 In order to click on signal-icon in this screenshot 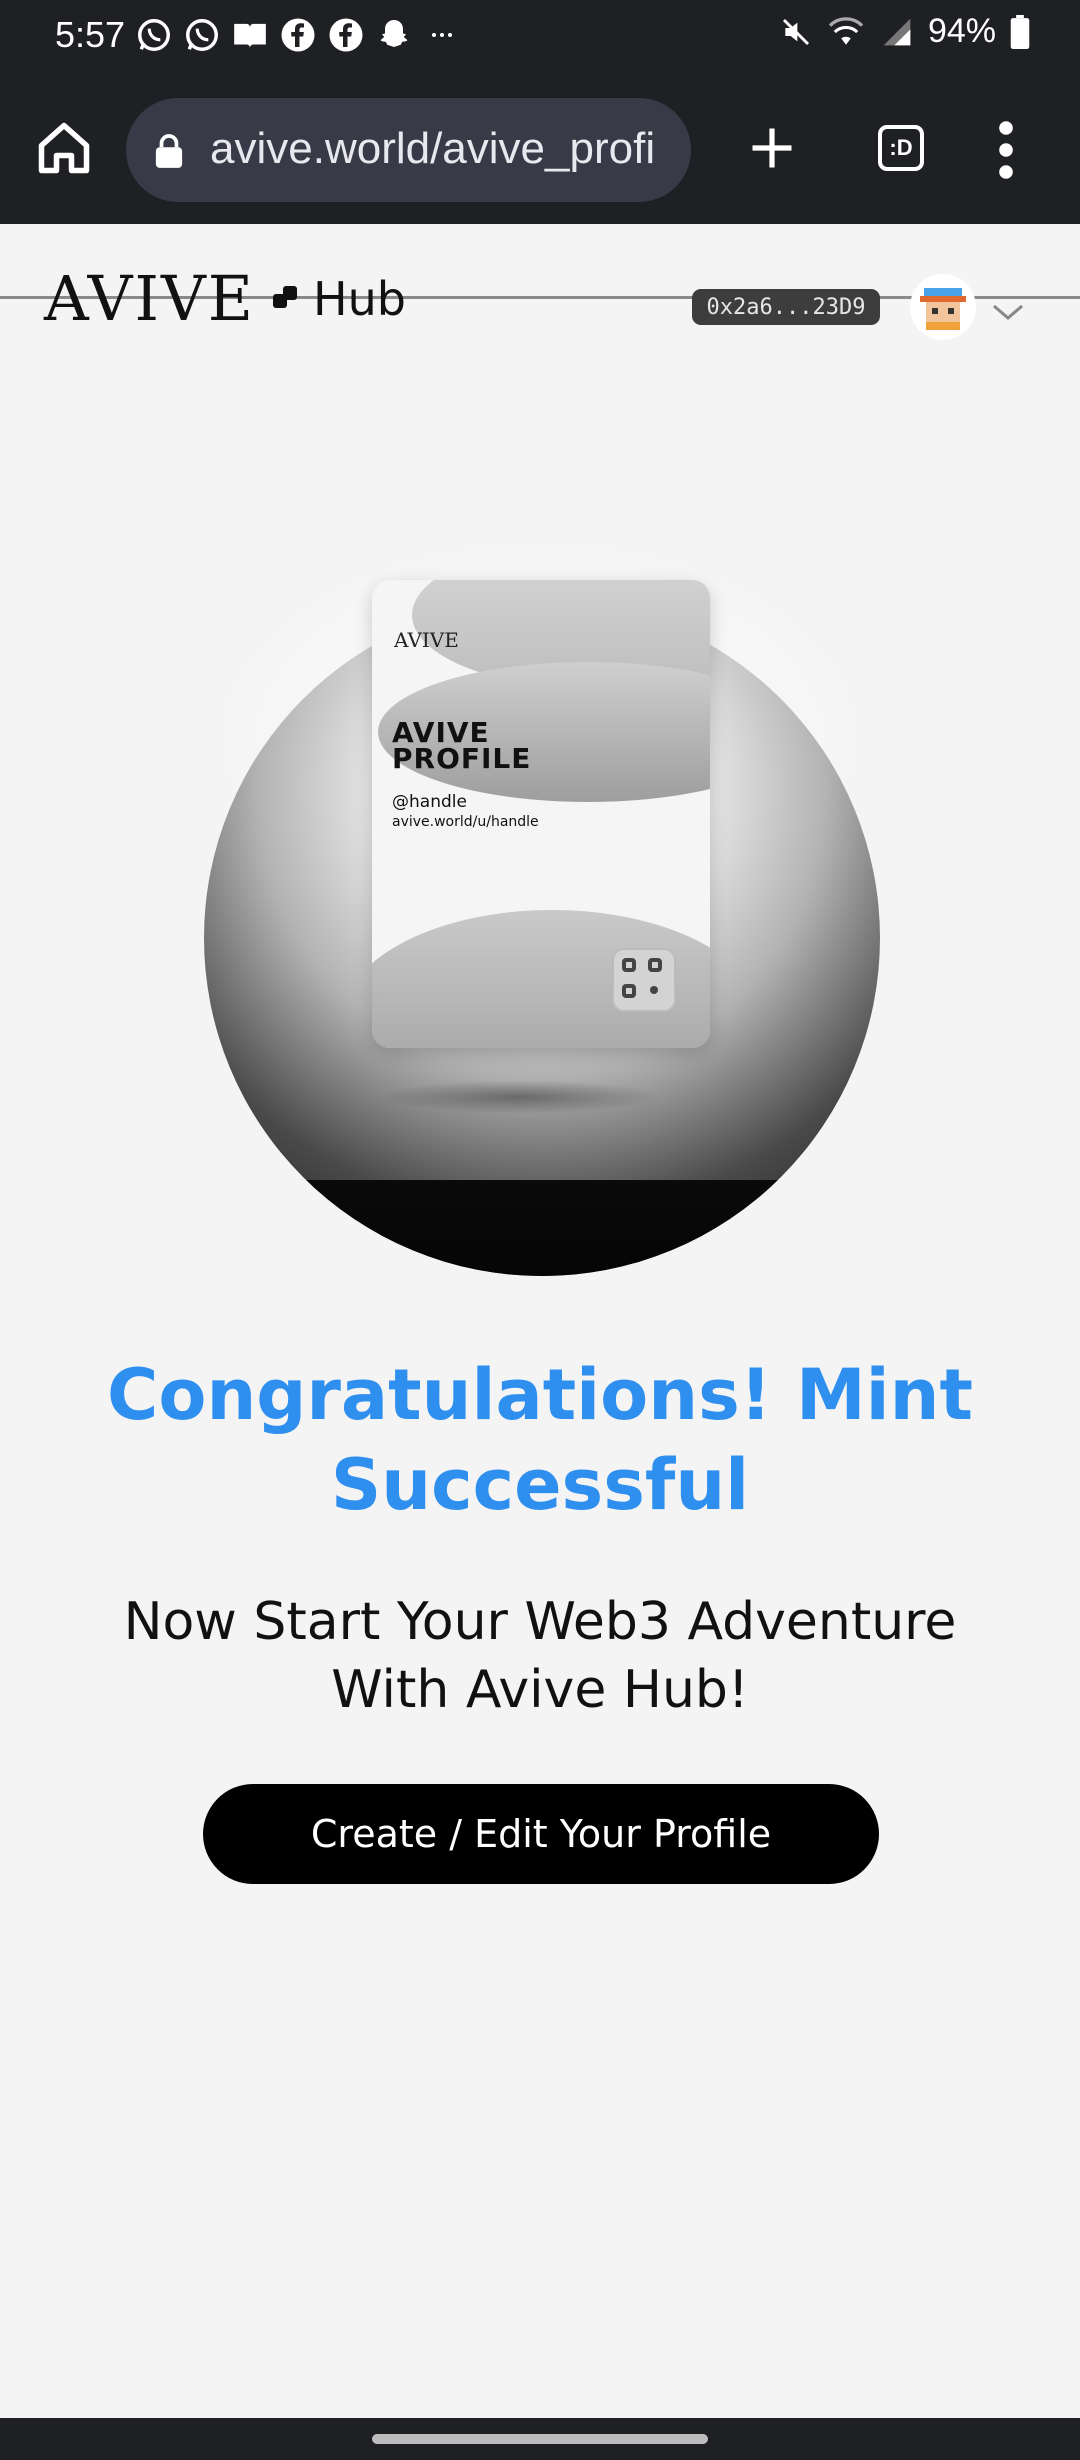, I will do `click(897, 31)`.